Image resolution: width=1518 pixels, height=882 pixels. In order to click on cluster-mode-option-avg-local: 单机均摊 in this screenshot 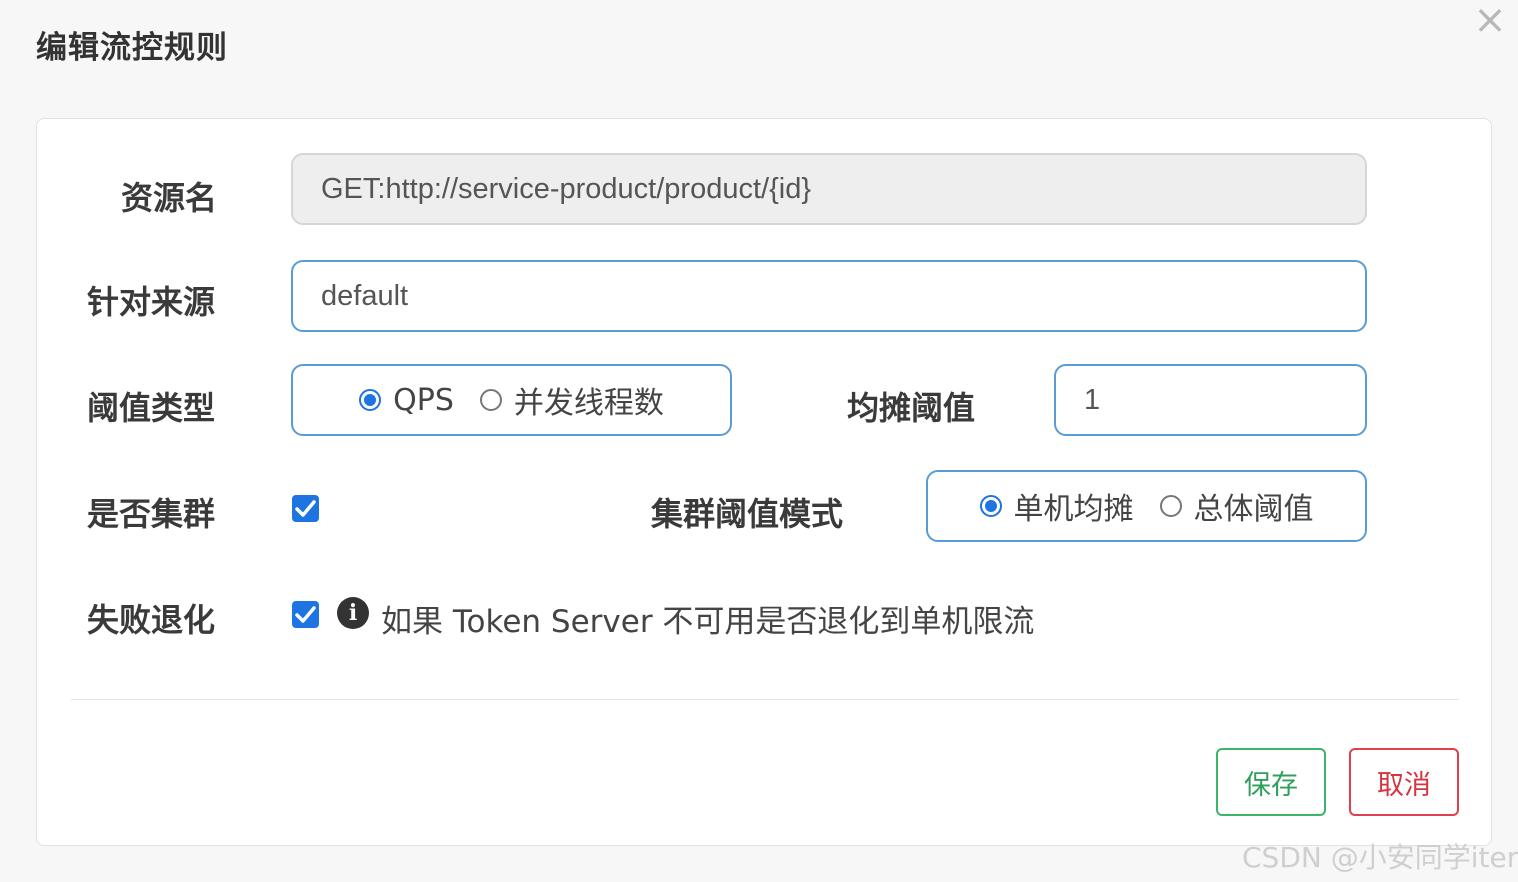, I will do `click(1056, 506)`.